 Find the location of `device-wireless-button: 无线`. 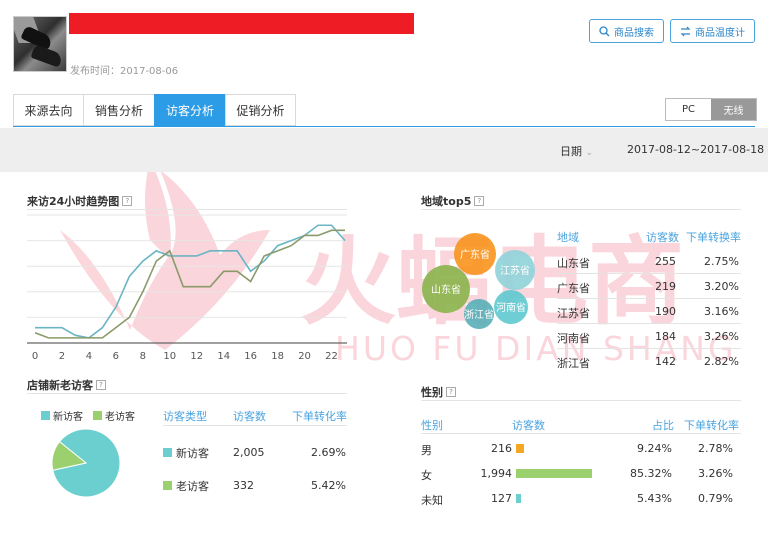

device-wireless-button: 无线 is located at coordinates (733, 109).